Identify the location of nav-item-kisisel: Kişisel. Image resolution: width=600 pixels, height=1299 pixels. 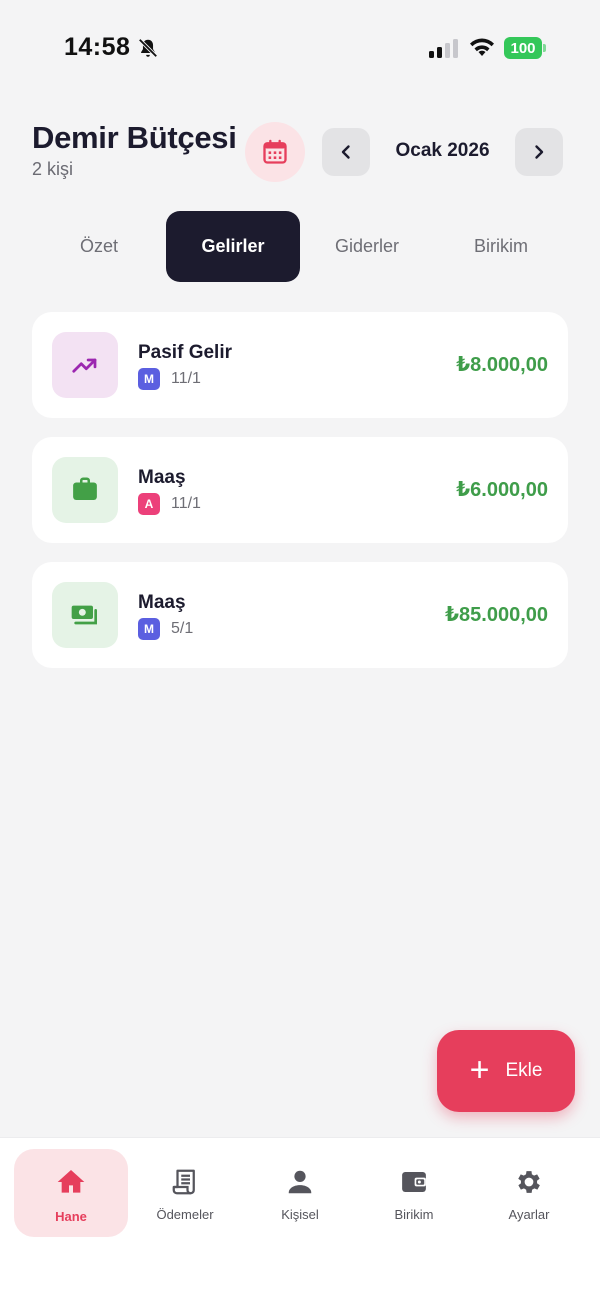
(300, 1193).